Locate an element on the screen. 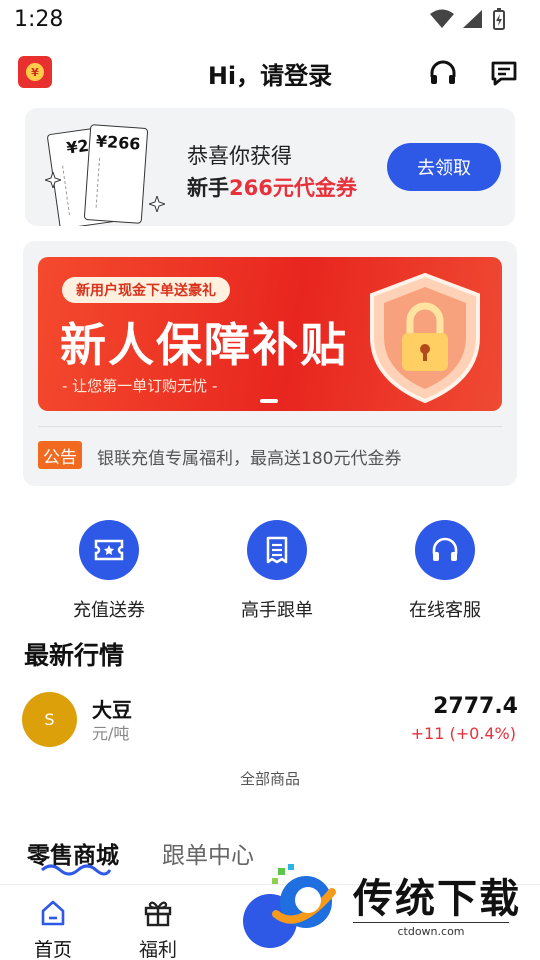 This screenshot has height=960, width=540. quick-action-recharge: 充值送券 is located at coordinates (109, 571).